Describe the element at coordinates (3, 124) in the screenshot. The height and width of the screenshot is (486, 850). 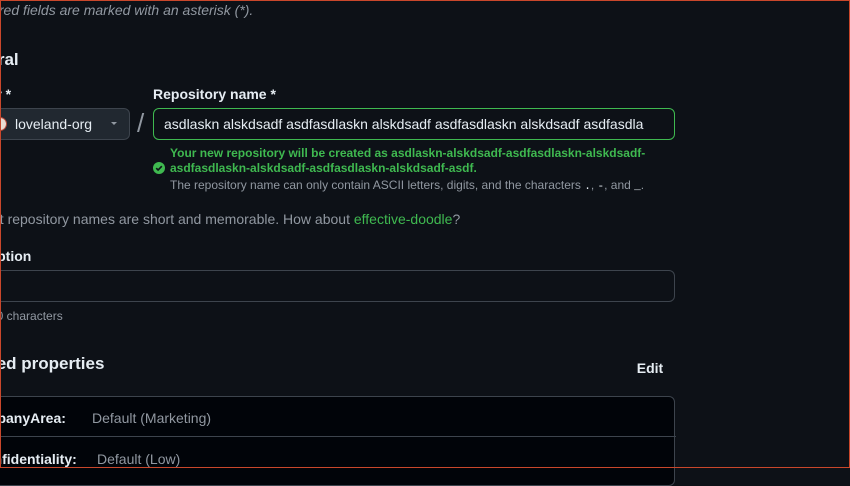
I see `org-avatar-icon` at that location.